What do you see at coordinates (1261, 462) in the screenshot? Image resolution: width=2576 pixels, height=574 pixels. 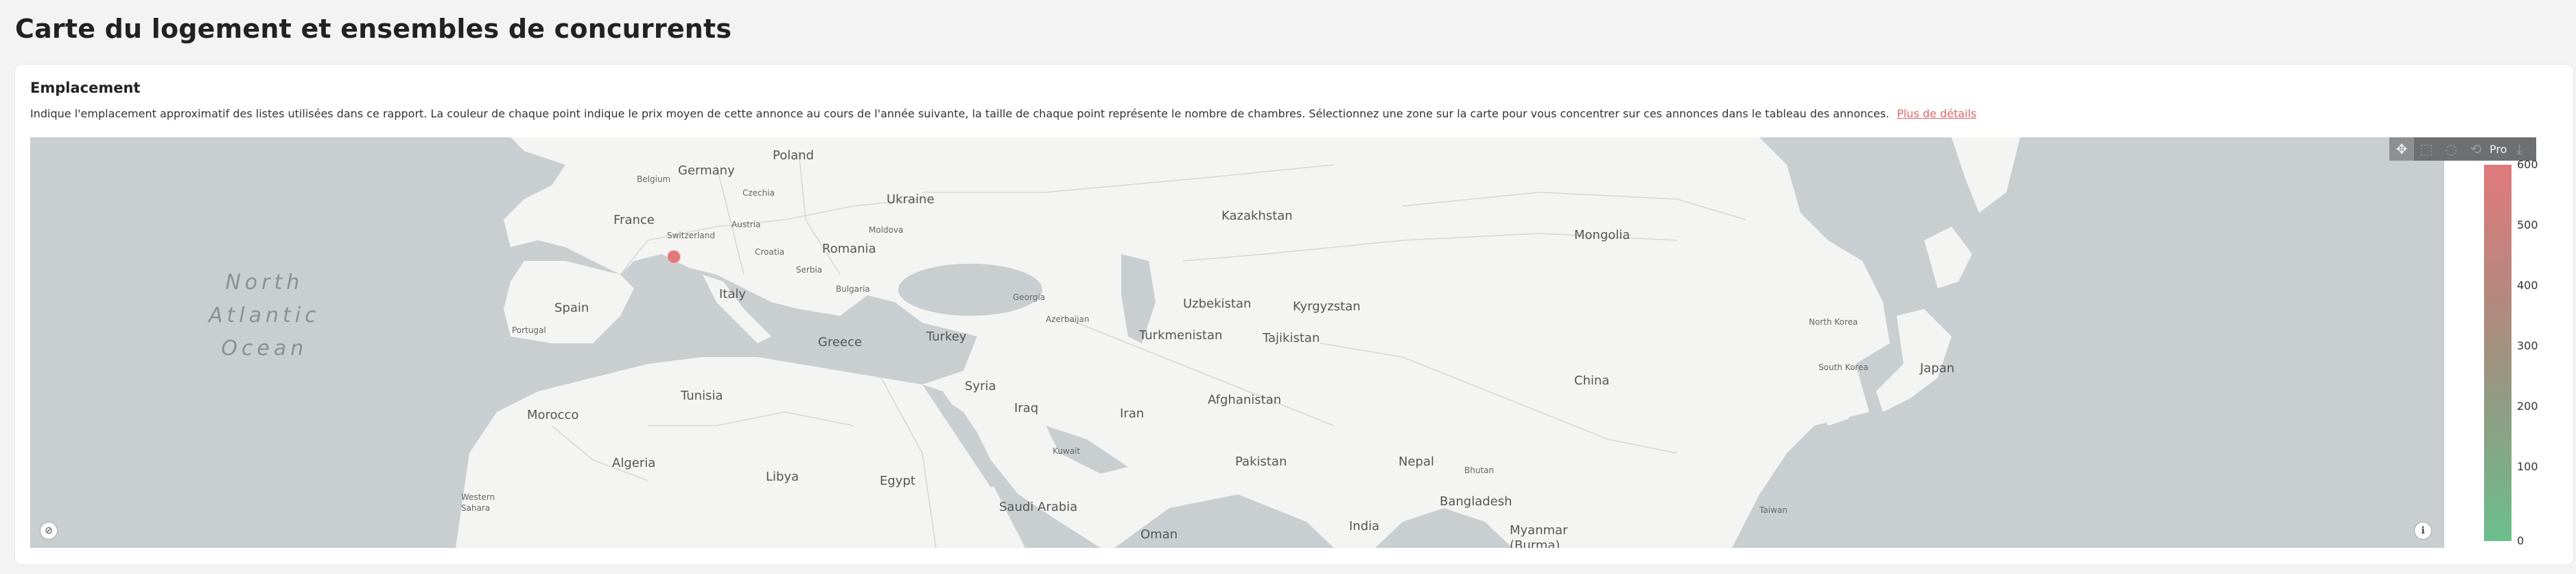 I see `map-label-pakistan: Pakistan` at bounding box center [1261, 462].